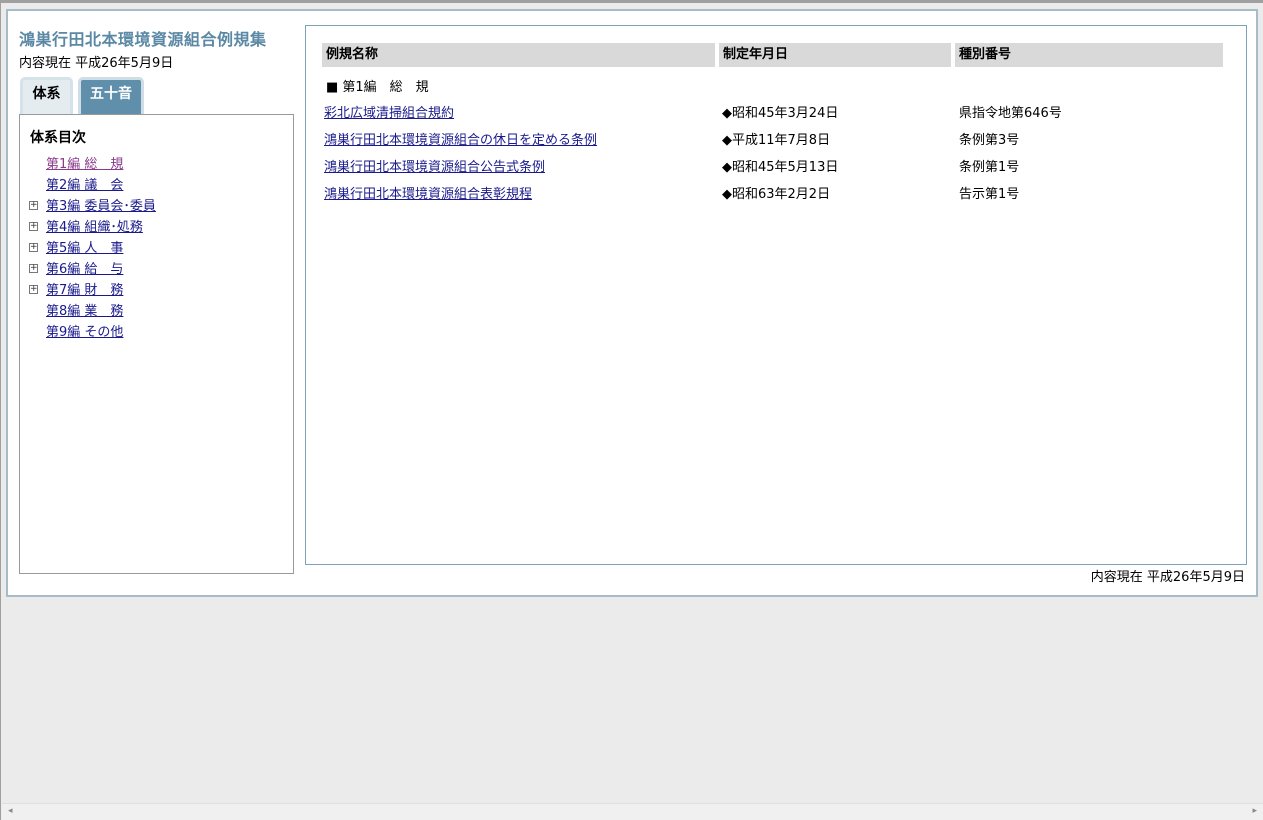 Image resolution: width=1263 pixels, height=820 pixels. I want to click on enacted-date: ◆昭和63年2月2日, so click(776, 194).